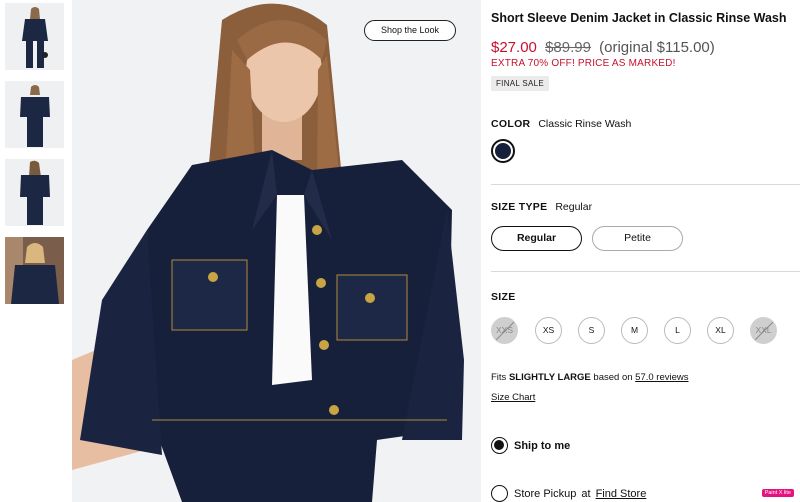 The width and height of the screenshot is (800, 502). What do you see at coordinates (542, 445) in the screenshot?
I see `ship-label: Ship to me` at bounding box center [542, 445].